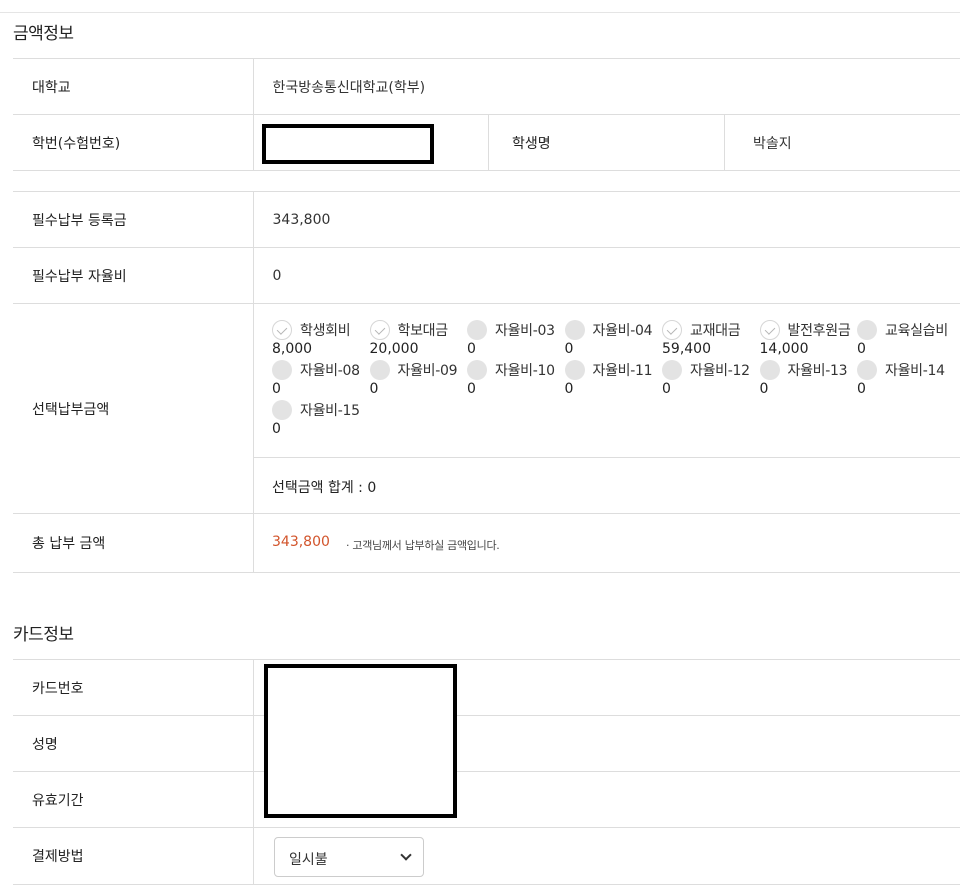 The width and height of the screenshot is (960, 885). I want to click on optional-item: 자율비-03 0, so click(516, 338).